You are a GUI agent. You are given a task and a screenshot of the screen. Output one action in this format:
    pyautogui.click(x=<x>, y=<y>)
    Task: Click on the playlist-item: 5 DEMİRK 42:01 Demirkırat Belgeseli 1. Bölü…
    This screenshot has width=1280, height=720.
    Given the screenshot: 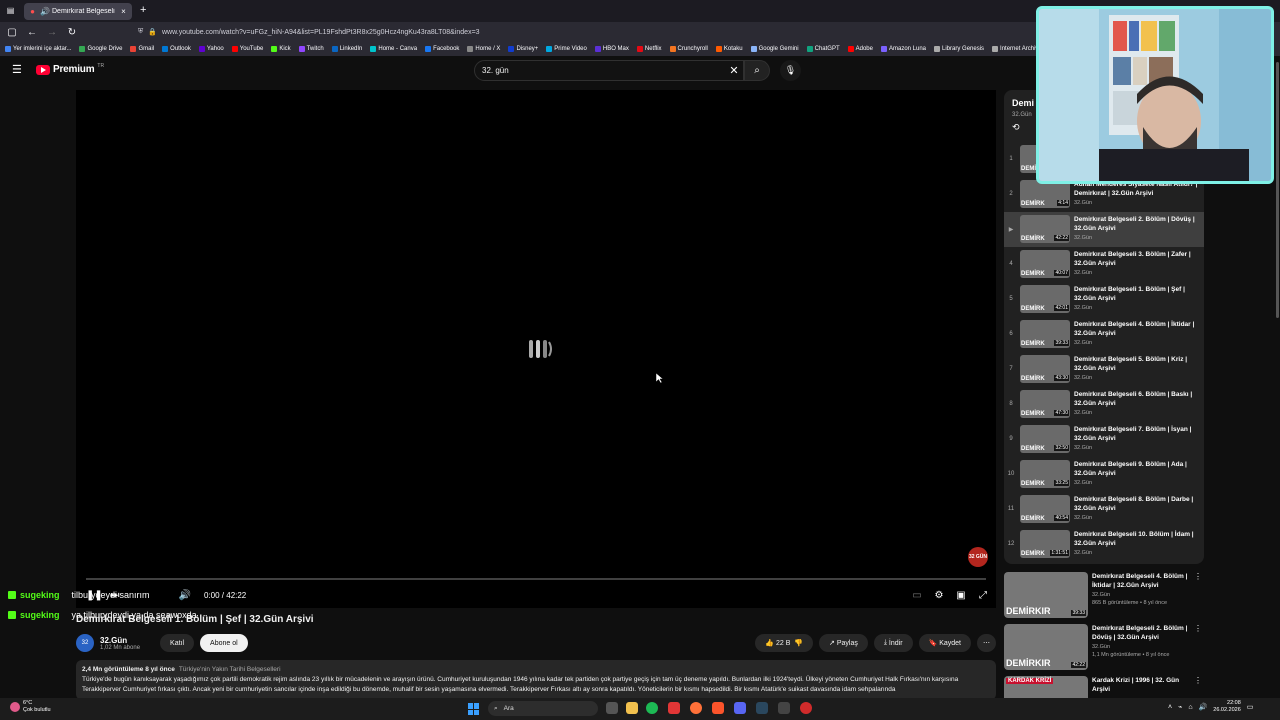 What is the action you would take?
    pyautogui.click(x=1104, y=299)
    